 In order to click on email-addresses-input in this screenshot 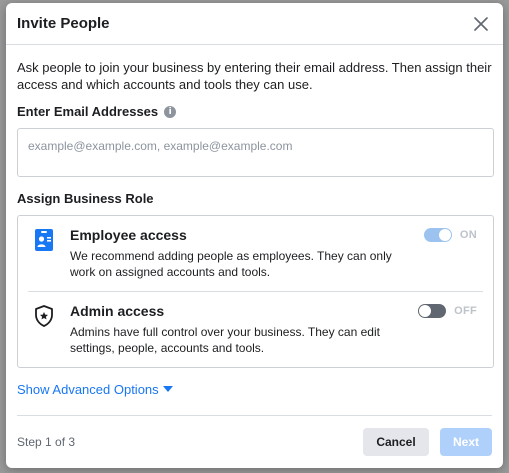, I will do `click(255, 152)`.